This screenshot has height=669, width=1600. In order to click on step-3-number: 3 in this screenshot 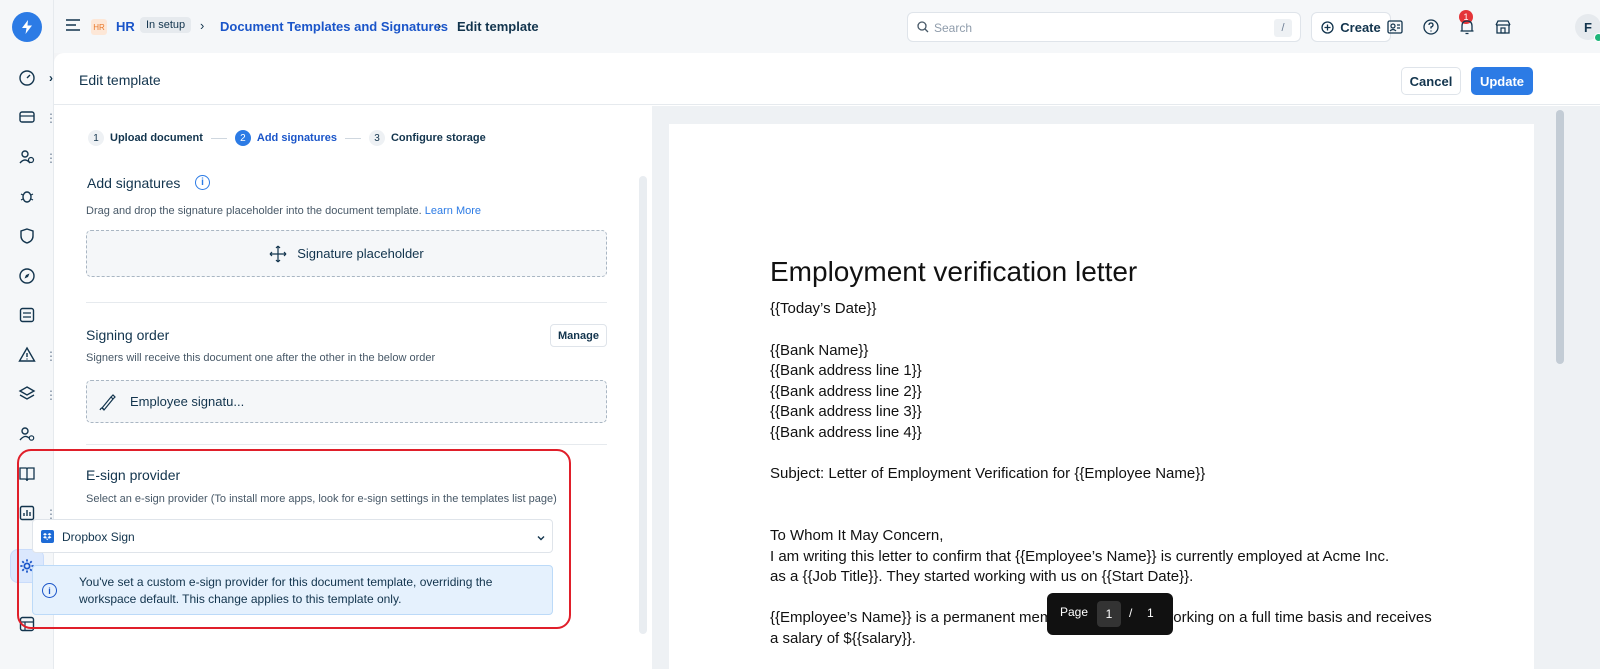, I will do `click(376, 138)`.